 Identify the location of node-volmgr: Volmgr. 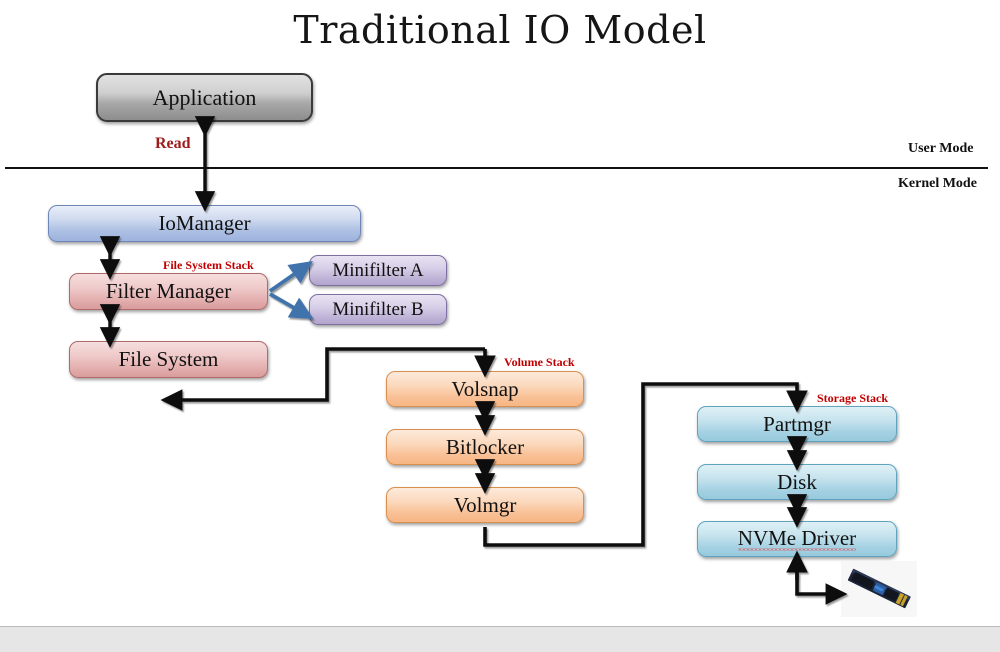
(485, 505).